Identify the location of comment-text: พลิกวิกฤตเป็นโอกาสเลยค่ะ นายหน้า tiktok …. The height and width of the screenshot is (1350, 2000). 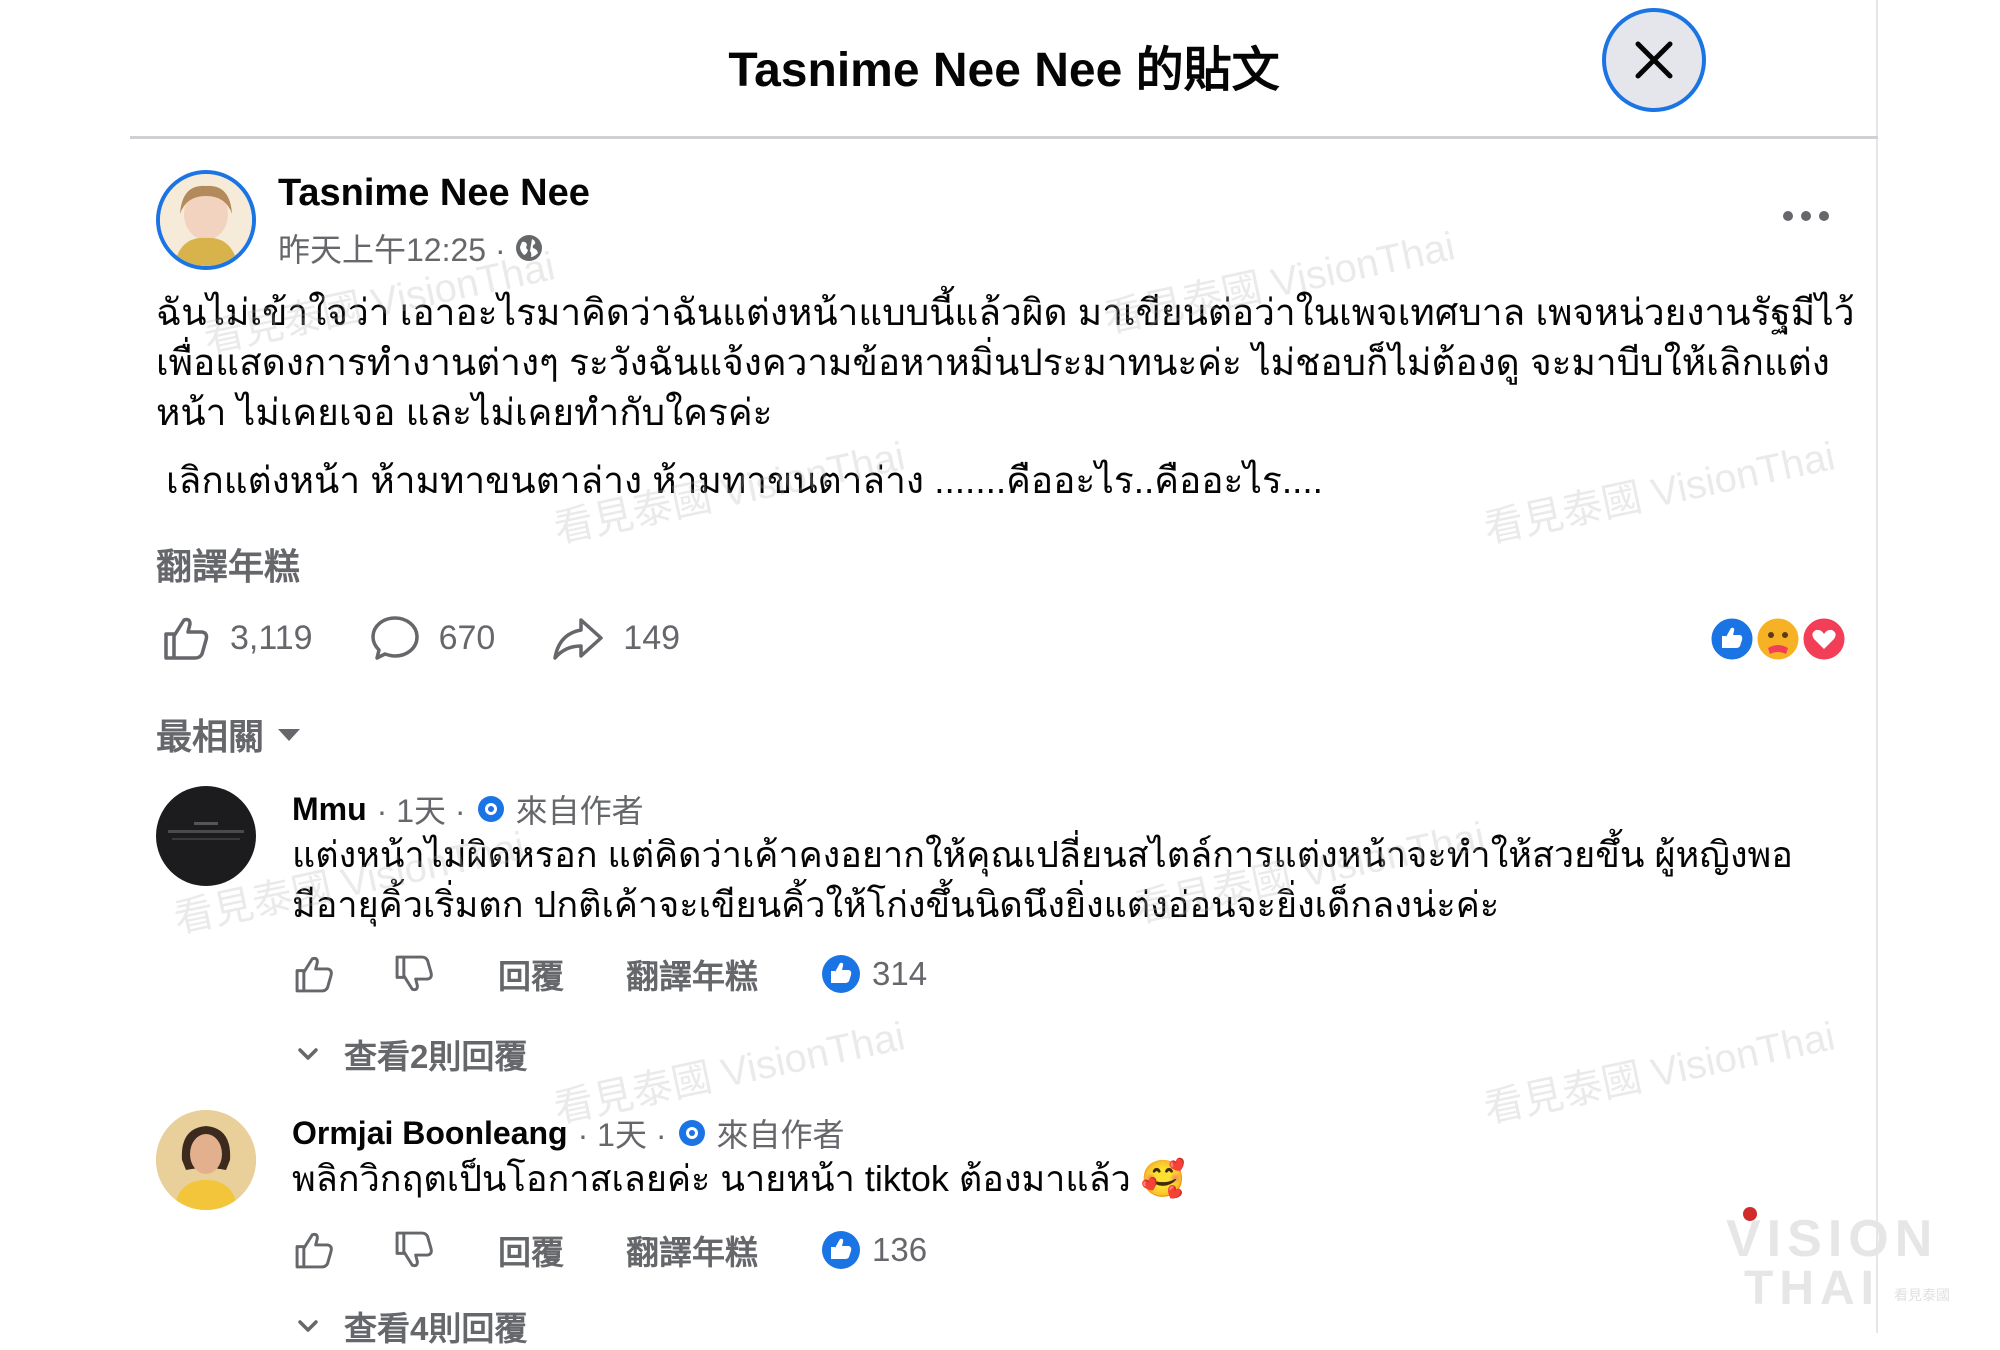
(739, 1178).